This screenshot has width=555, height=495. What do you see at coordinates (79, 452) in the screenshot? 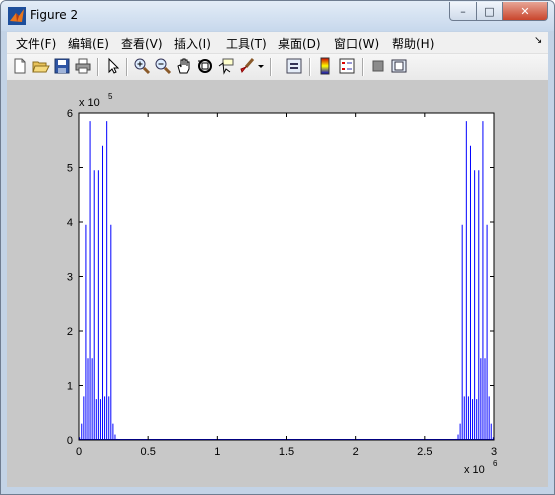
I see `x-tick-label: 0` at bounding box center [79, 452].